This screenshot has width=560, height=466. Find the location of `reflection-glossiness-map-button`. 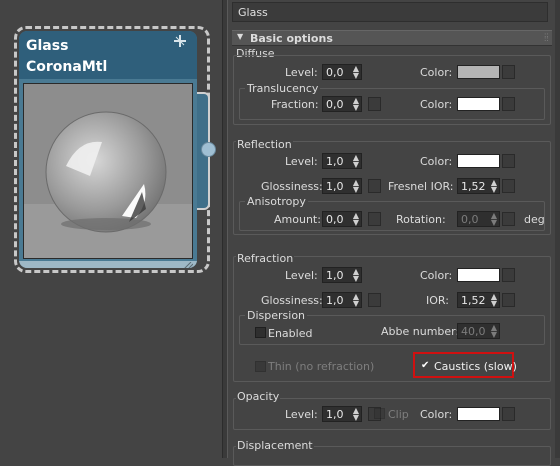

reflection-glossiness-map-button is located at coordinates (374, 186).